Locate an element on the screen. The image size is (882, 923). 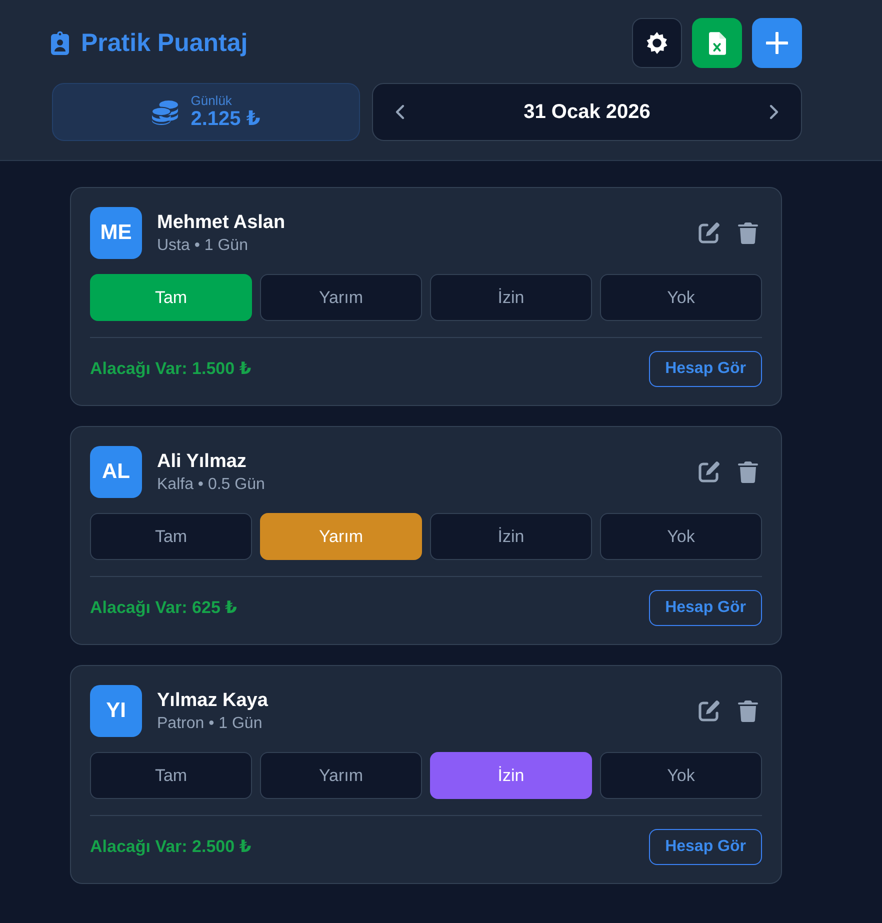
spreadsheet-file-icon is located at coordinates (717, 43).